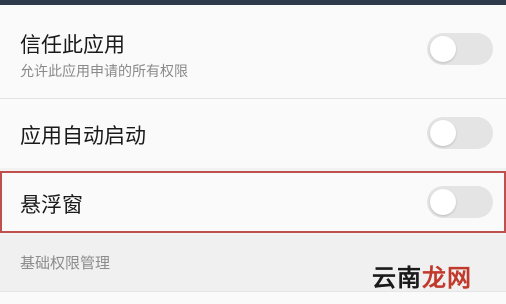 Image resolution: width=506 pixels, height=304 pixels. I want to click on trust-app-toggle, so click(460, 49).